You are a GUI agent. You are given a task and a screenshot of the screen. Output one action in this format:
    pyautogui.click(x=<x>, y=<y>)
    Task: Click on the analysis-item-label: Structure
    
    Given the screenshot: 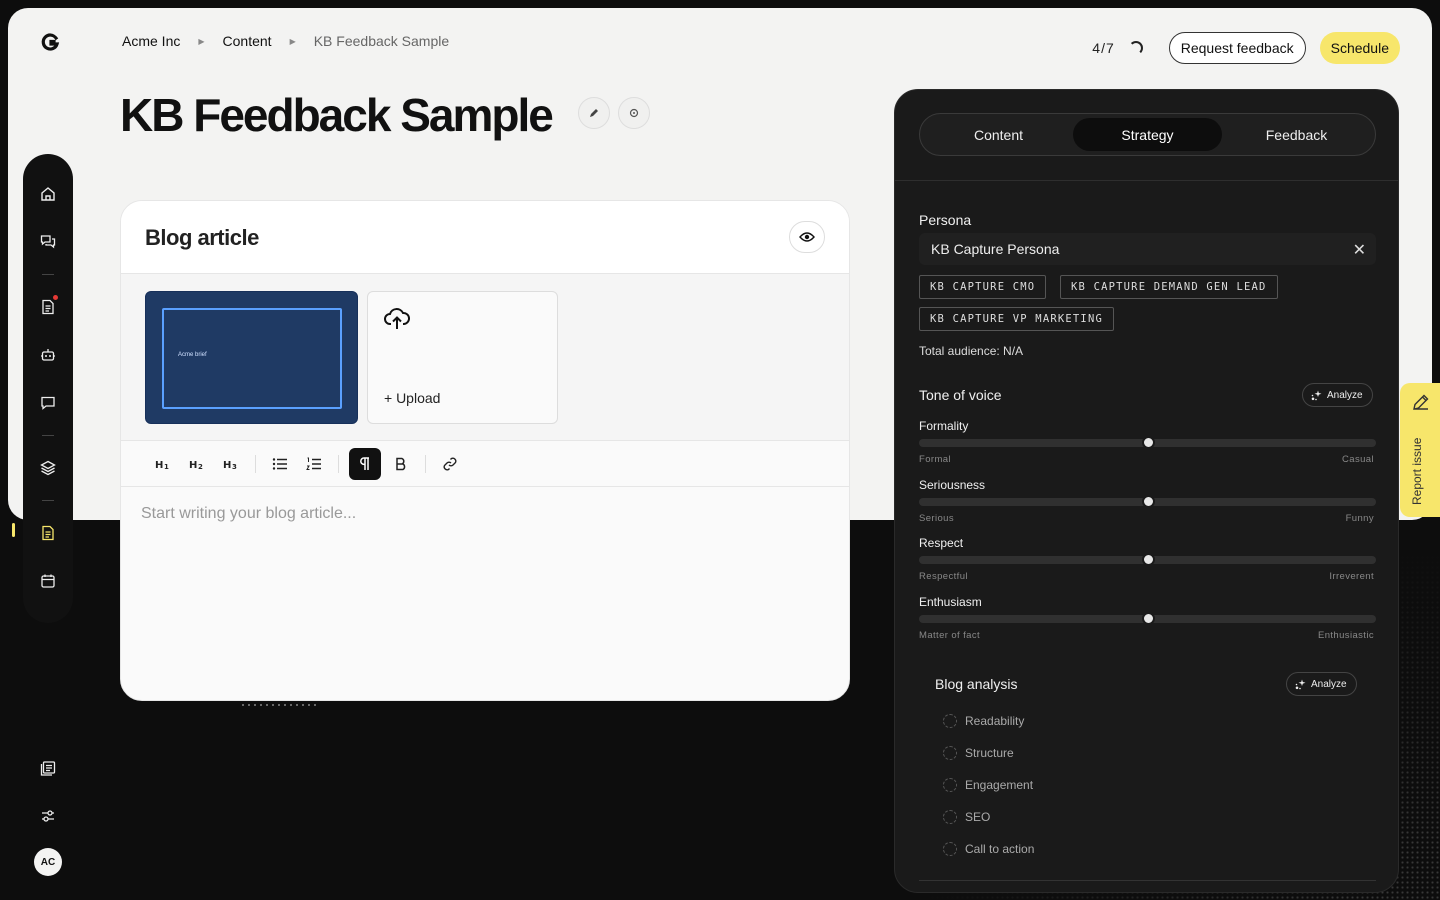 What is the action you would take?
    pyautogui.click(x=989, y=753)
    